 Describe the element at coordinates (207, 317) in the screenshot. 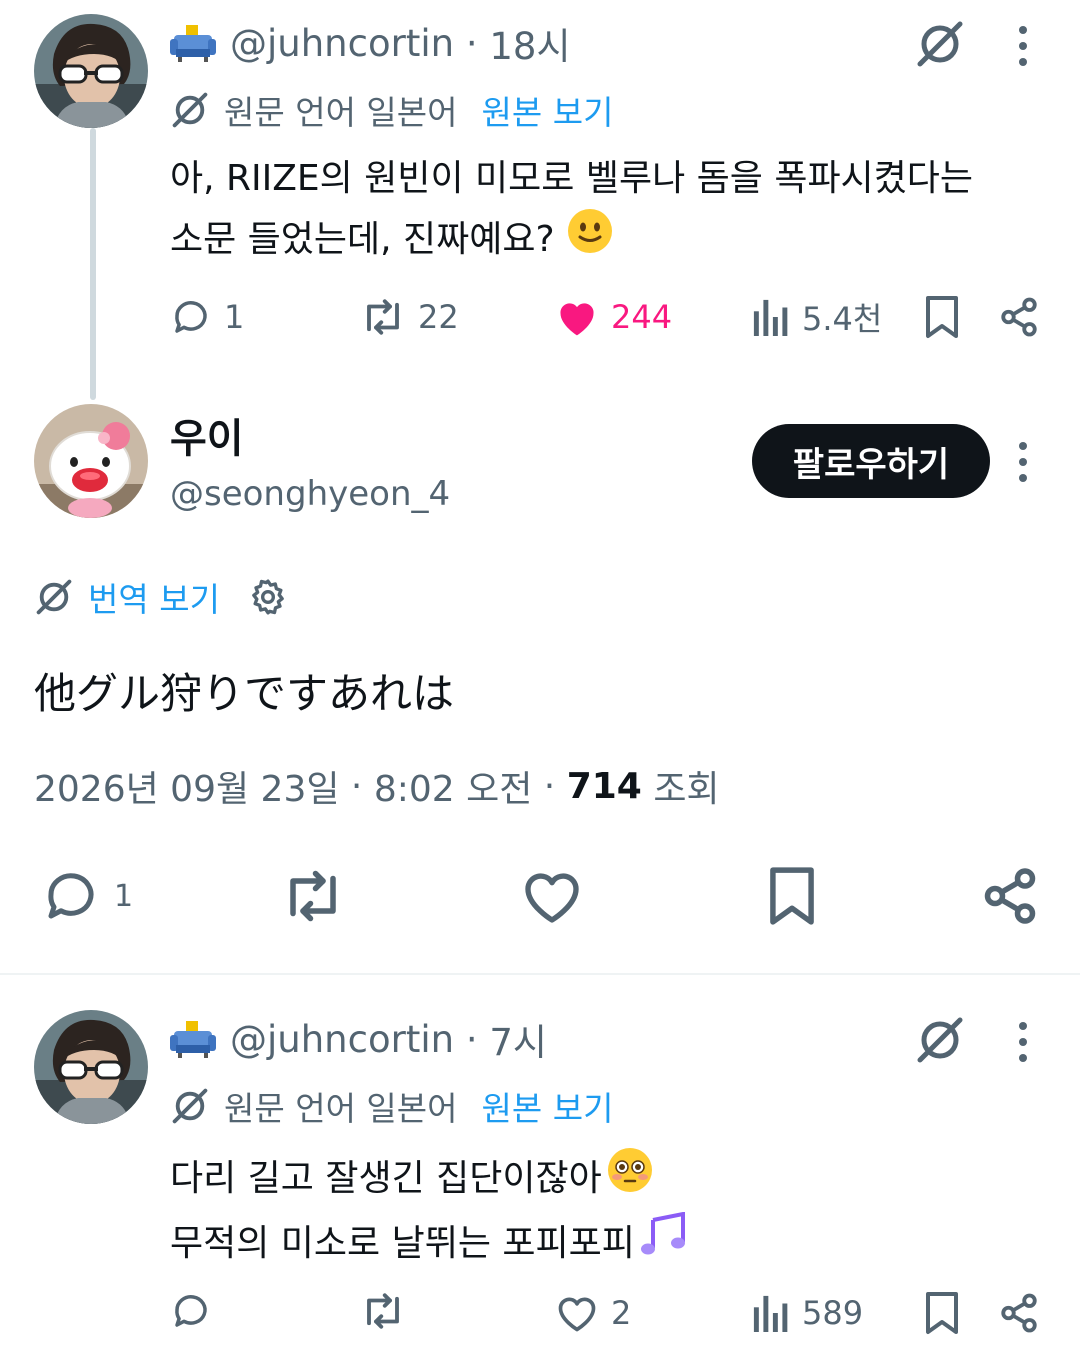

I see `reply1-reply-button: 1` at that location.